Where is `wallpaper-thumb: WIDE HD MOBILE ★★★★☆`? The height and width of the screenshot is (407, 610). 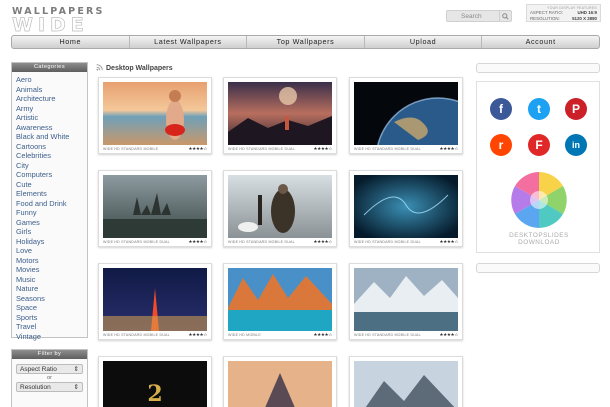 wallpaper-thumb: WIDE HD MOBILE ★★★★☆ is located at coordinates (280, 301).